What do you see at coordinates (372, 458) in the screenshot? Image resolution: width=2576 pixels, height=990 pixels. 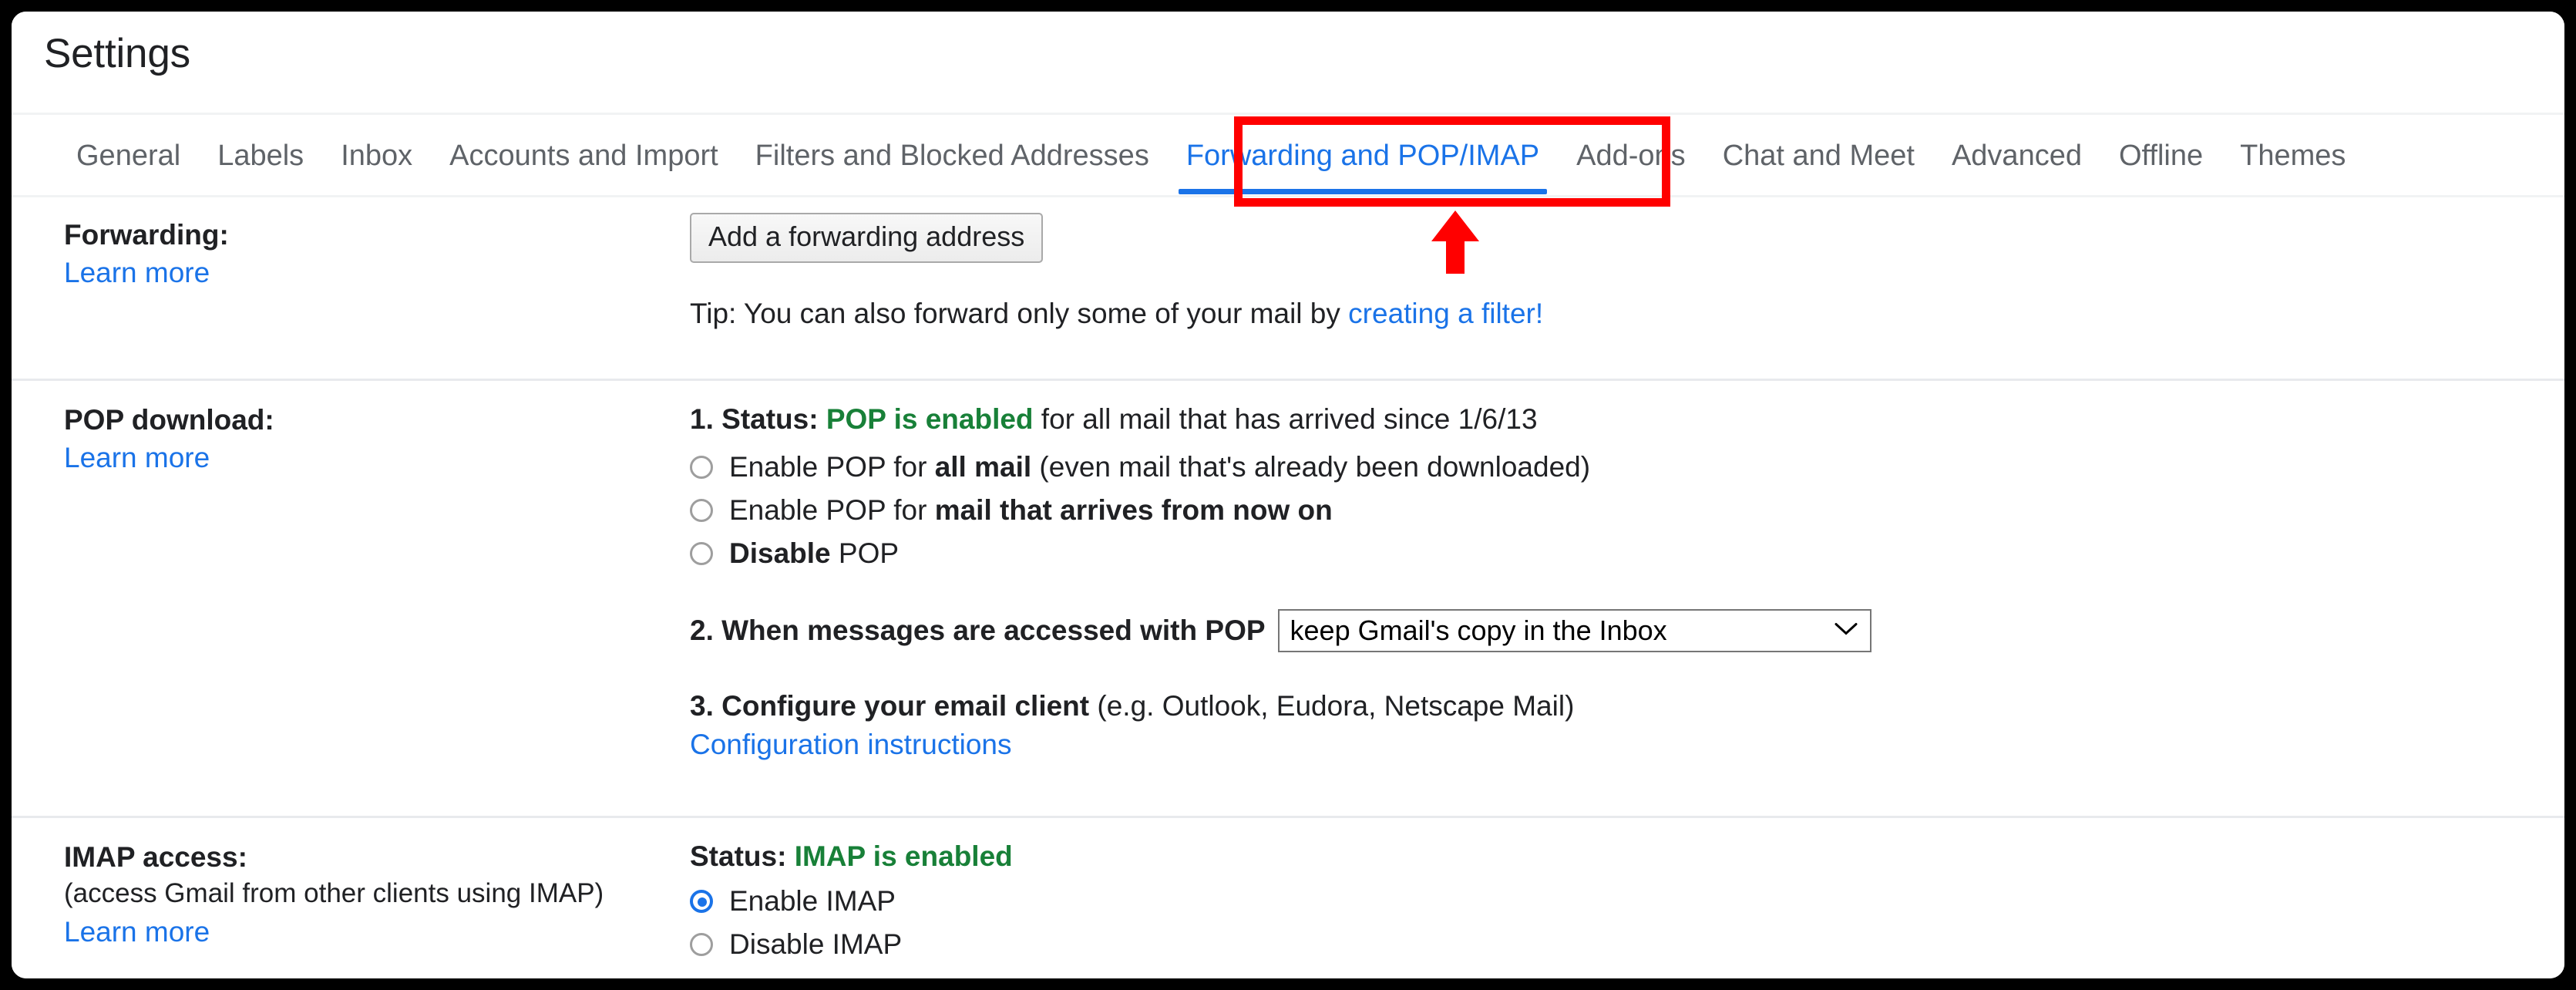 I see `pop-learn-more-link: Learn more` at bounding box center [372, 458].